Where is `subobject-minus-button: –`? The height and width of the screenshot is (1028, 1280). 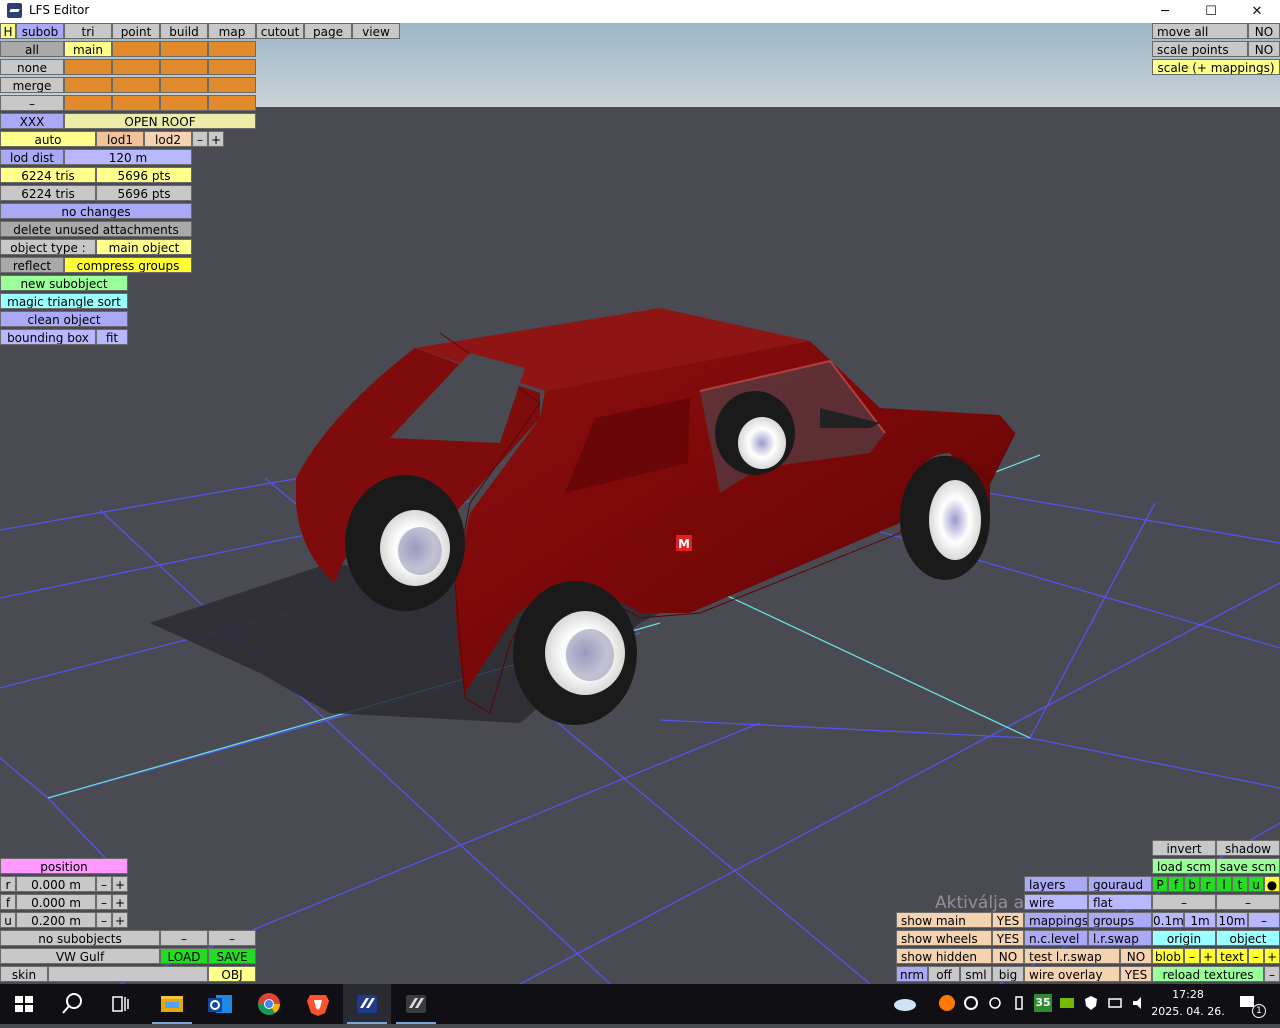
subobject-minus-button: – is located at coordinates (184, 938).